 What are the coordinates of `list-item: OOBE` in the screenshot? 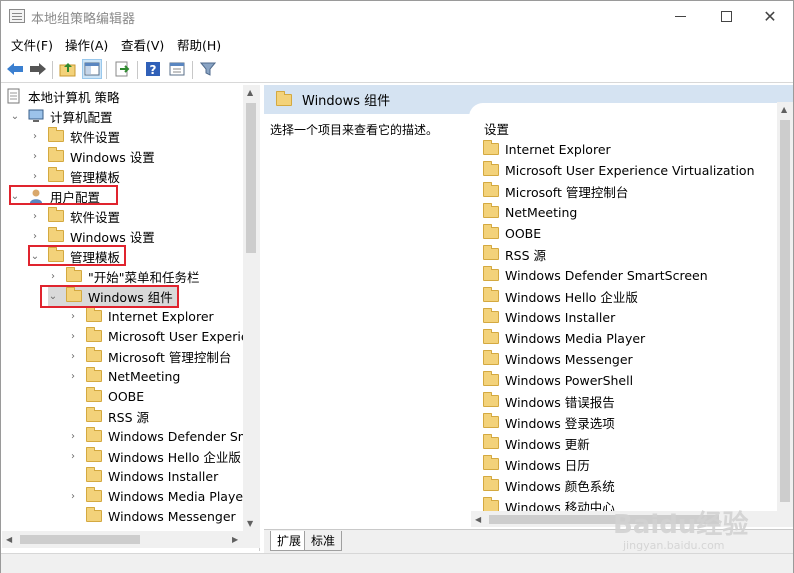 It's located at (512, 233).